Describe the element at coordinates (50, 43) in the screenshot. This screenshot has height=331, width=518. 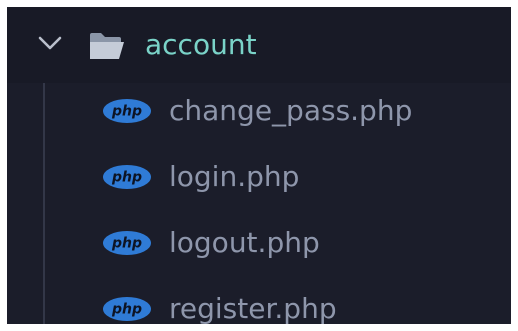
I see `chevron-down-icon` at that location.